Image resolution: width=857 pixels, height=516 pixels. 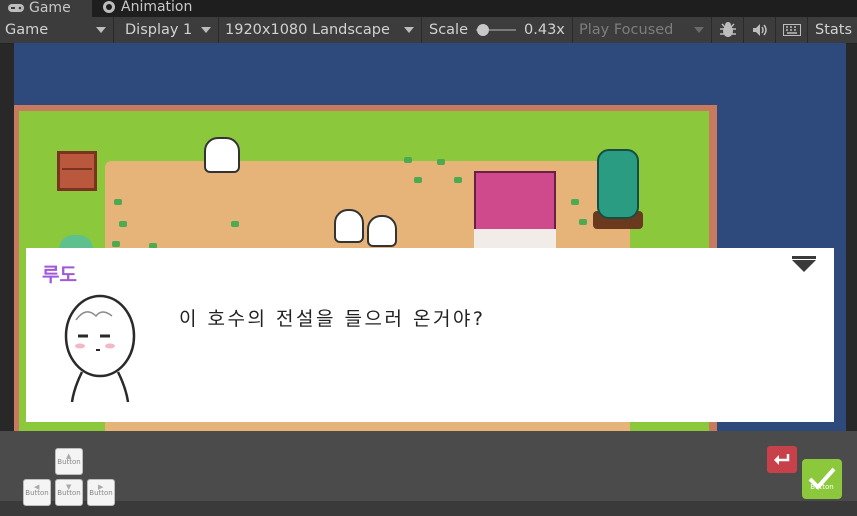 What do you see at coordinates (37, 492) in the screenshot?
I see `dpad-left-button: ◀ Button` at bounding box center [37, 492].